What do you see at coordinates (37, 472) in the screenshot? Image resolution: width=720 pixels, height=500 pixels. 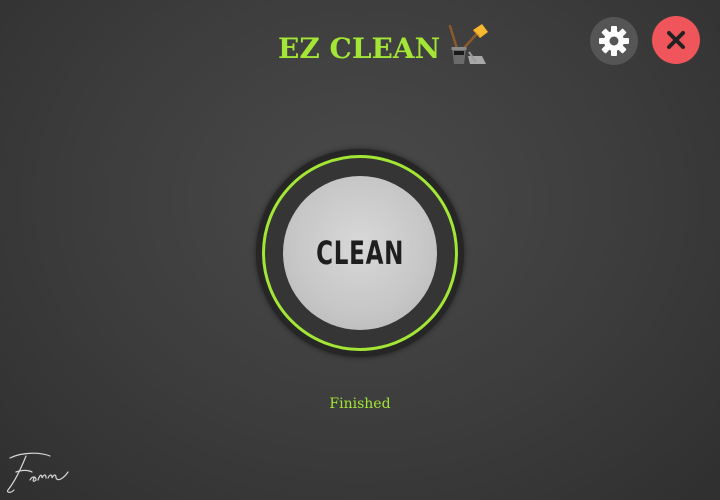 I see `signature-logo` at bounding box center [37, 472].